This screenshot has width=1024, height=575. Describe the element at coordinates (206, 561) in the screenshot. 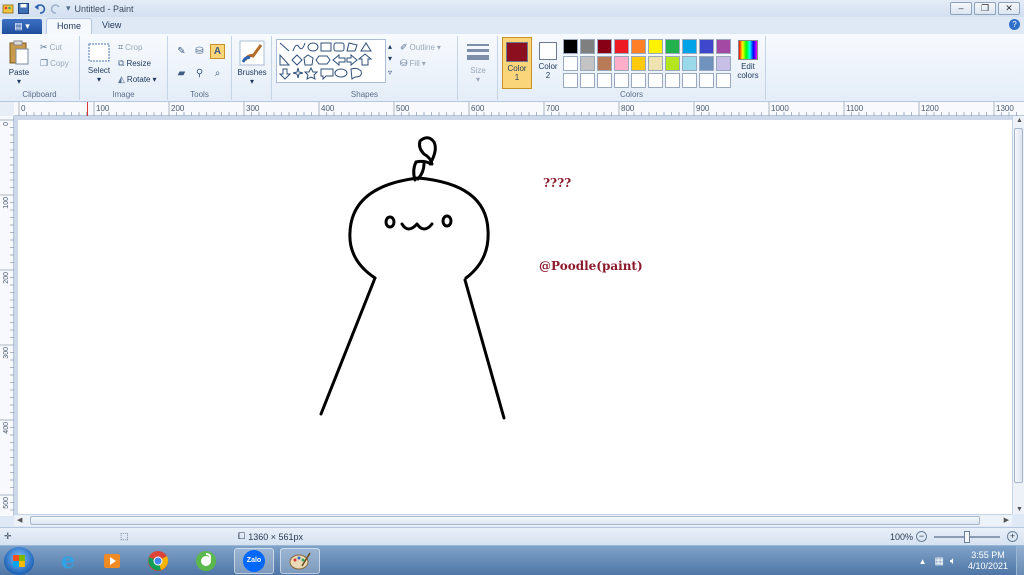

I see `coccoc-app` at that location.